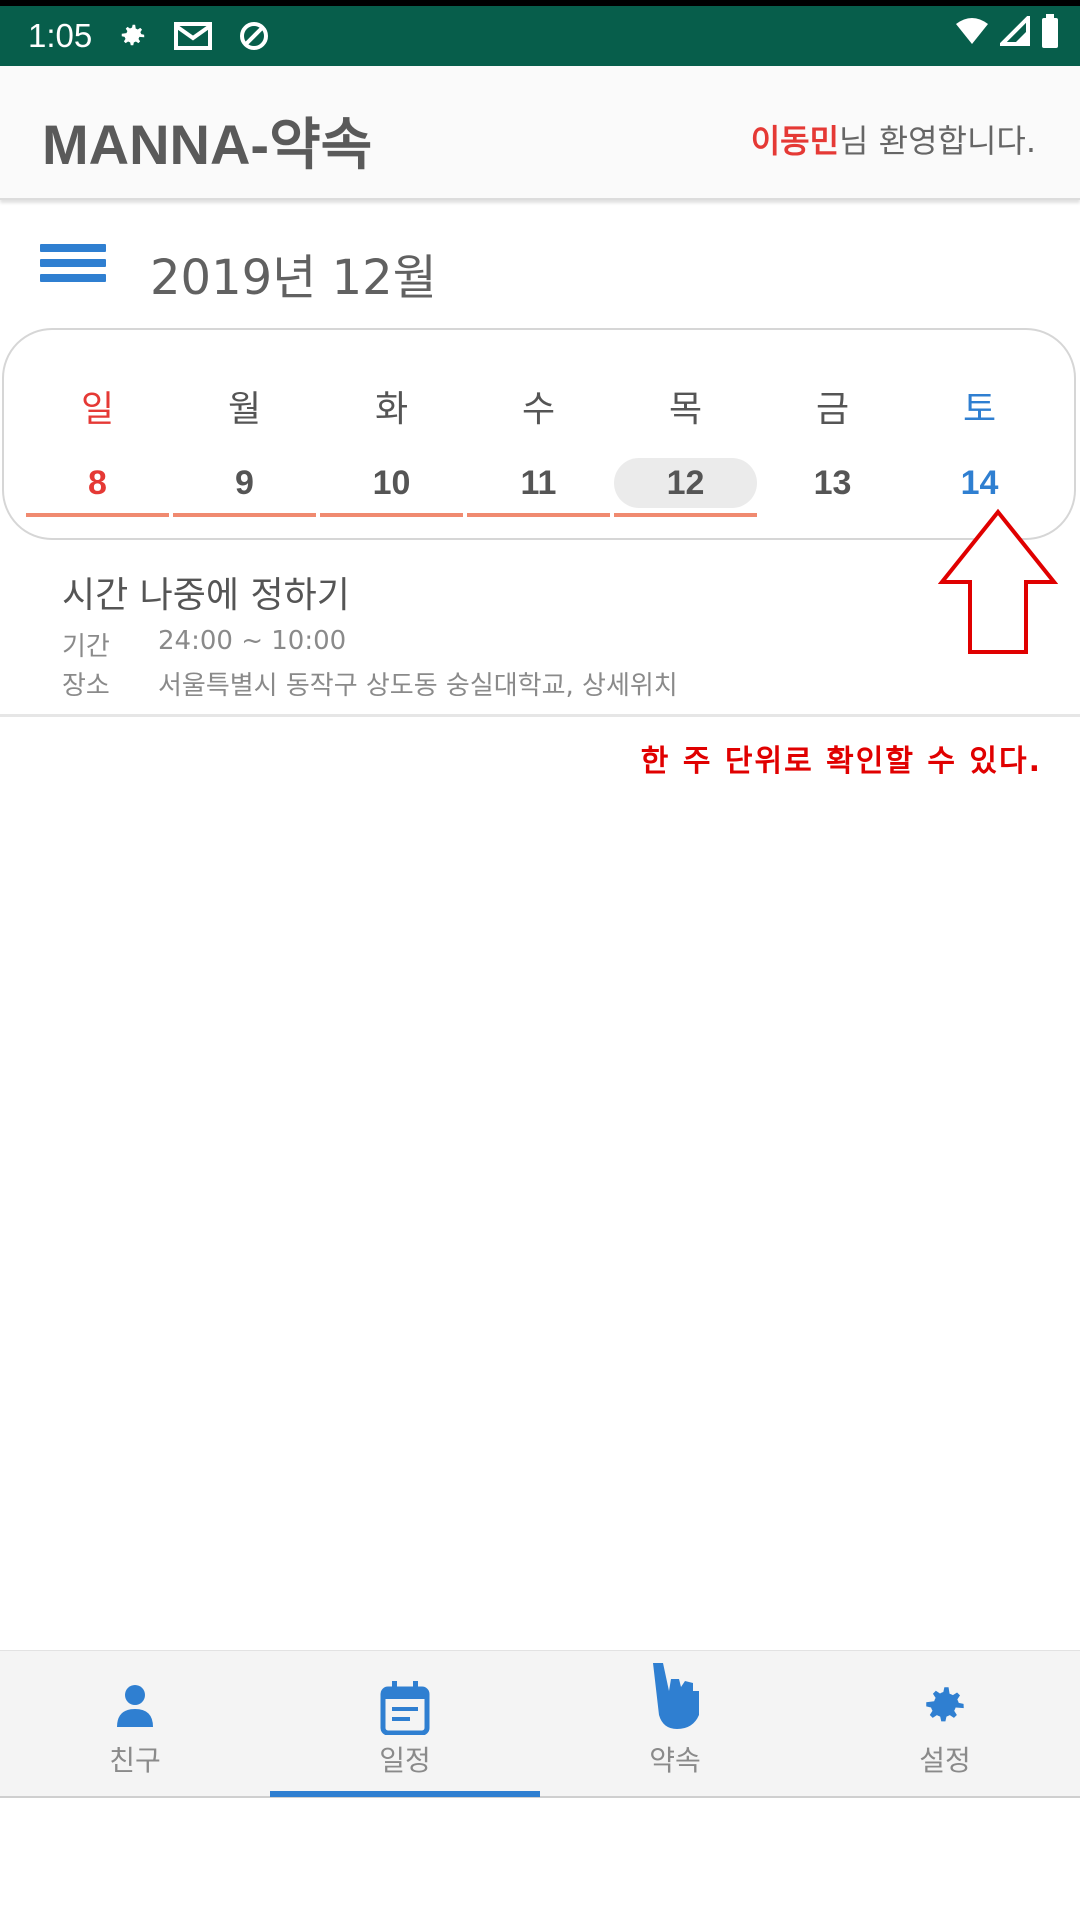  What do you see at coordinates (405, 1794) in the screenshot?
I see `active-tab-indicator` at bounding box center [405, 1794].